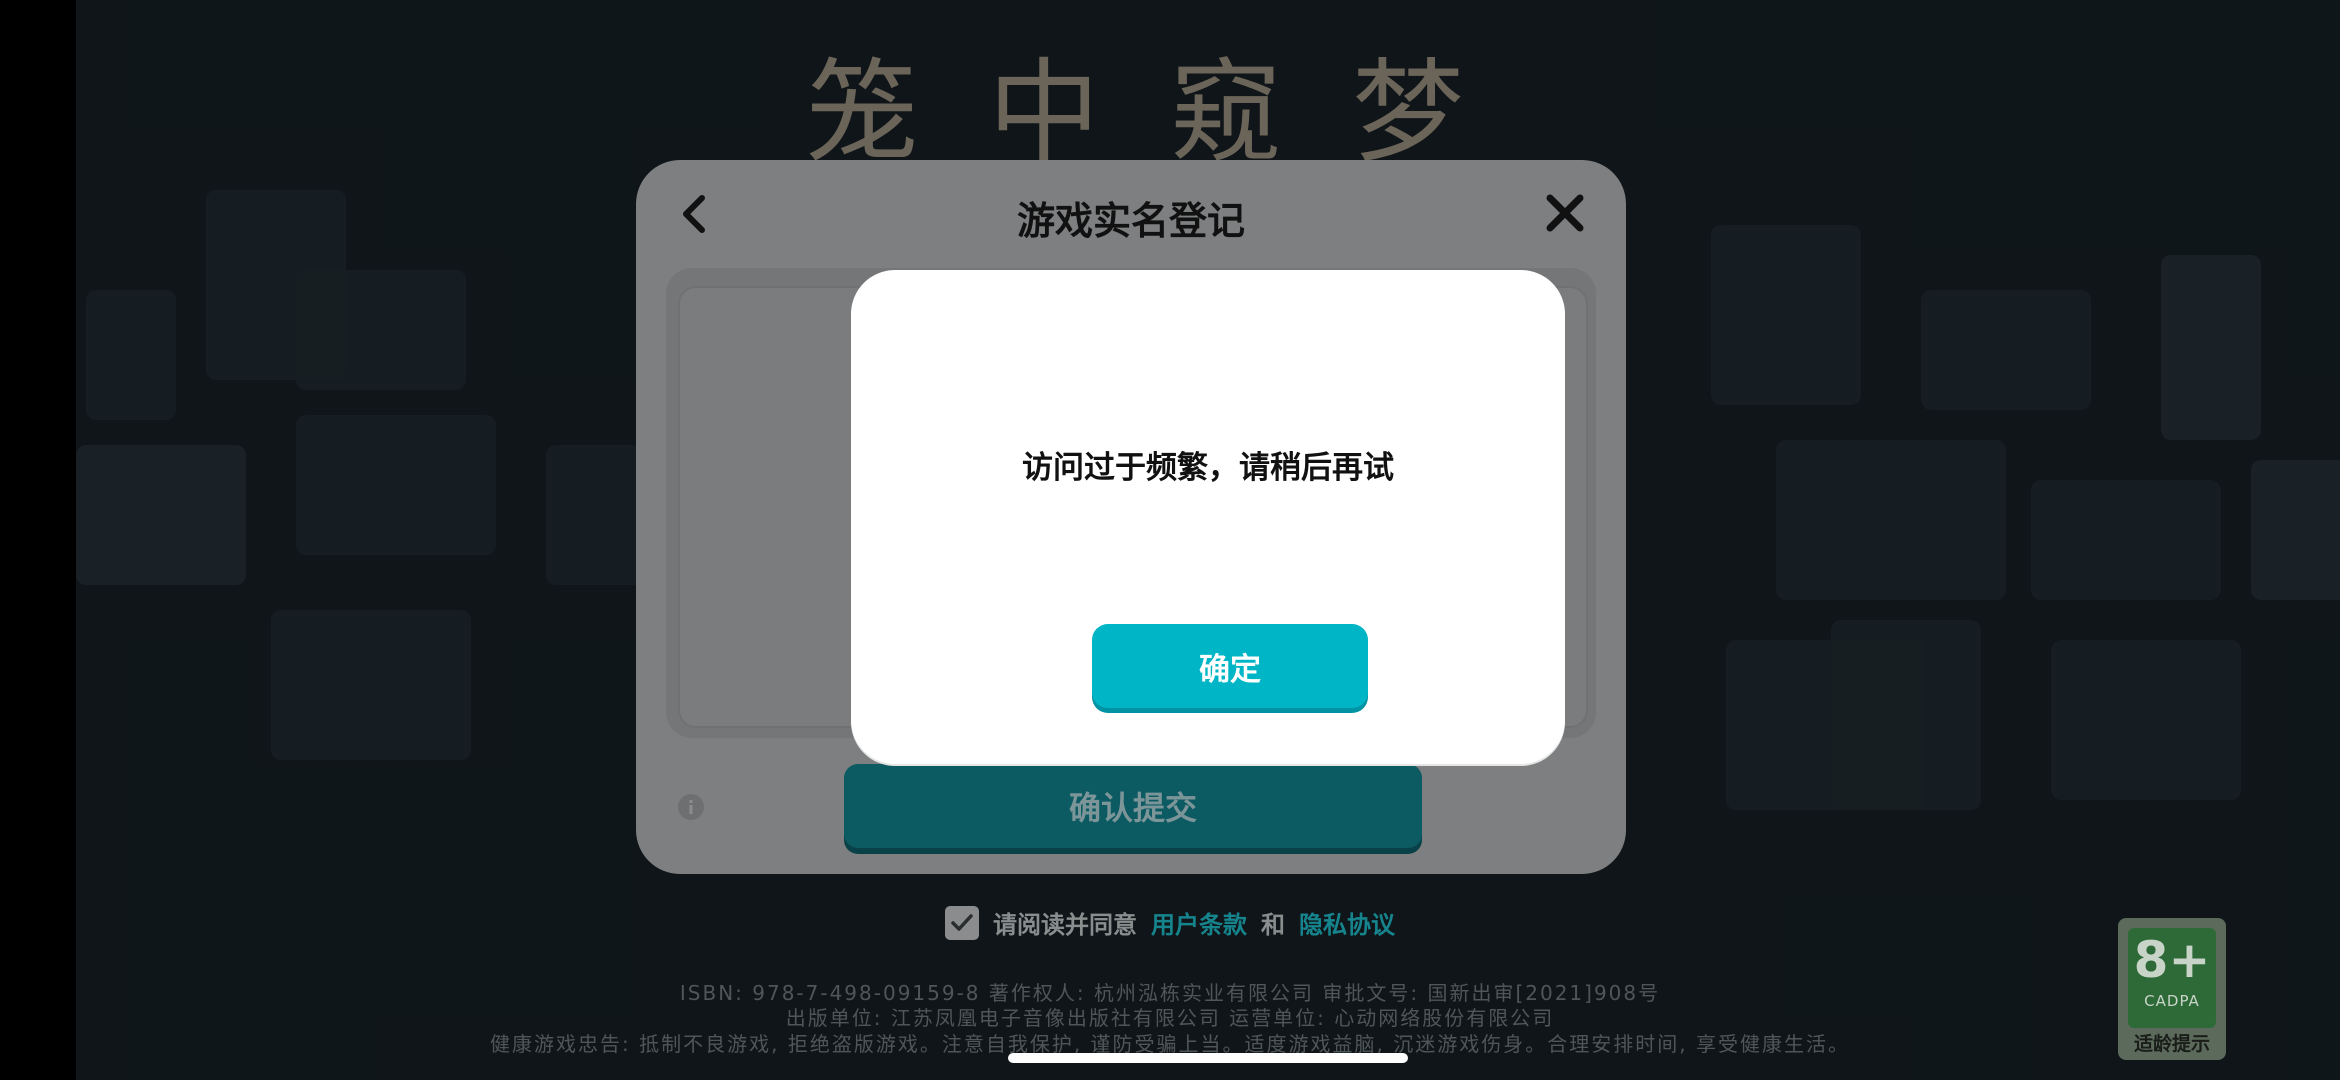 This screenshot has width=2340, height=1080. What do you see at coordinates (1273, 925) in the screenshot?
I see `agreement-and: 和` at bounding box center [1273, 925].